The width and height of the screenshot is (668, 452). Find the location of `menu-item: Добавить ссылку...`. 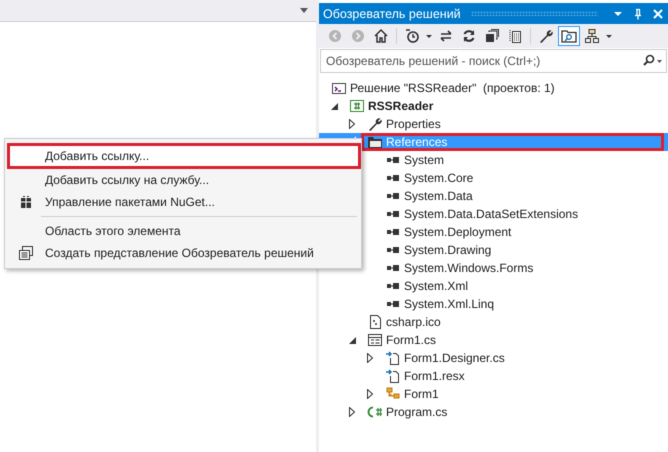

menu-item: Добавить ссылку... is located at coordinates (184, 156).